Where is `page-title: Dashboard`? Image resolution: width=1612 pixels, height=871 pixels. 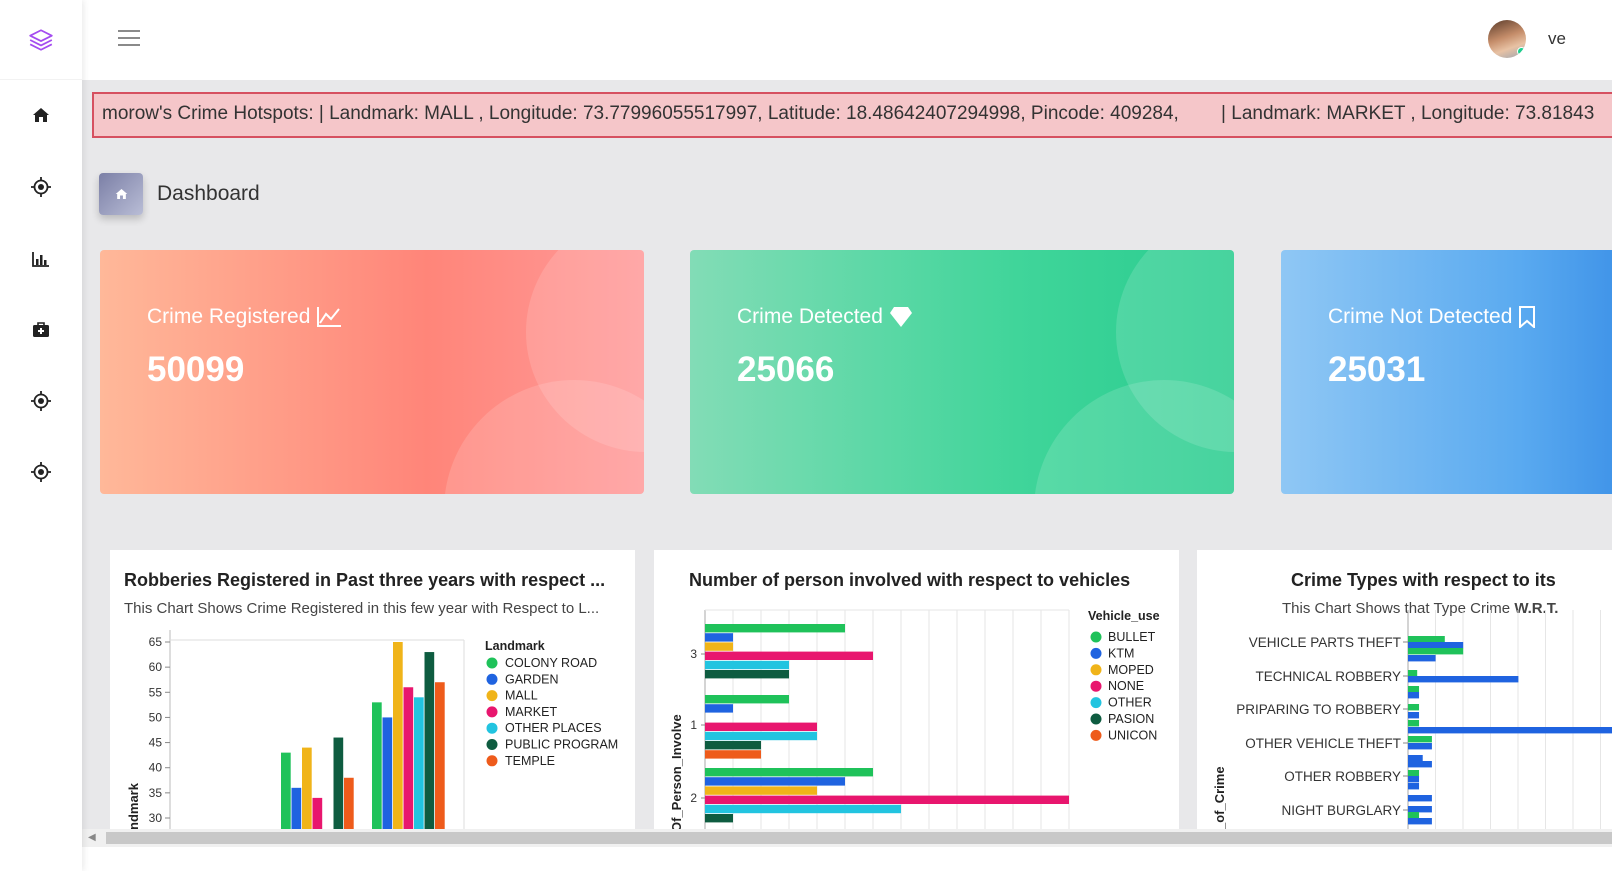
page-title: Dashboard is located at coordinates (208, 193).